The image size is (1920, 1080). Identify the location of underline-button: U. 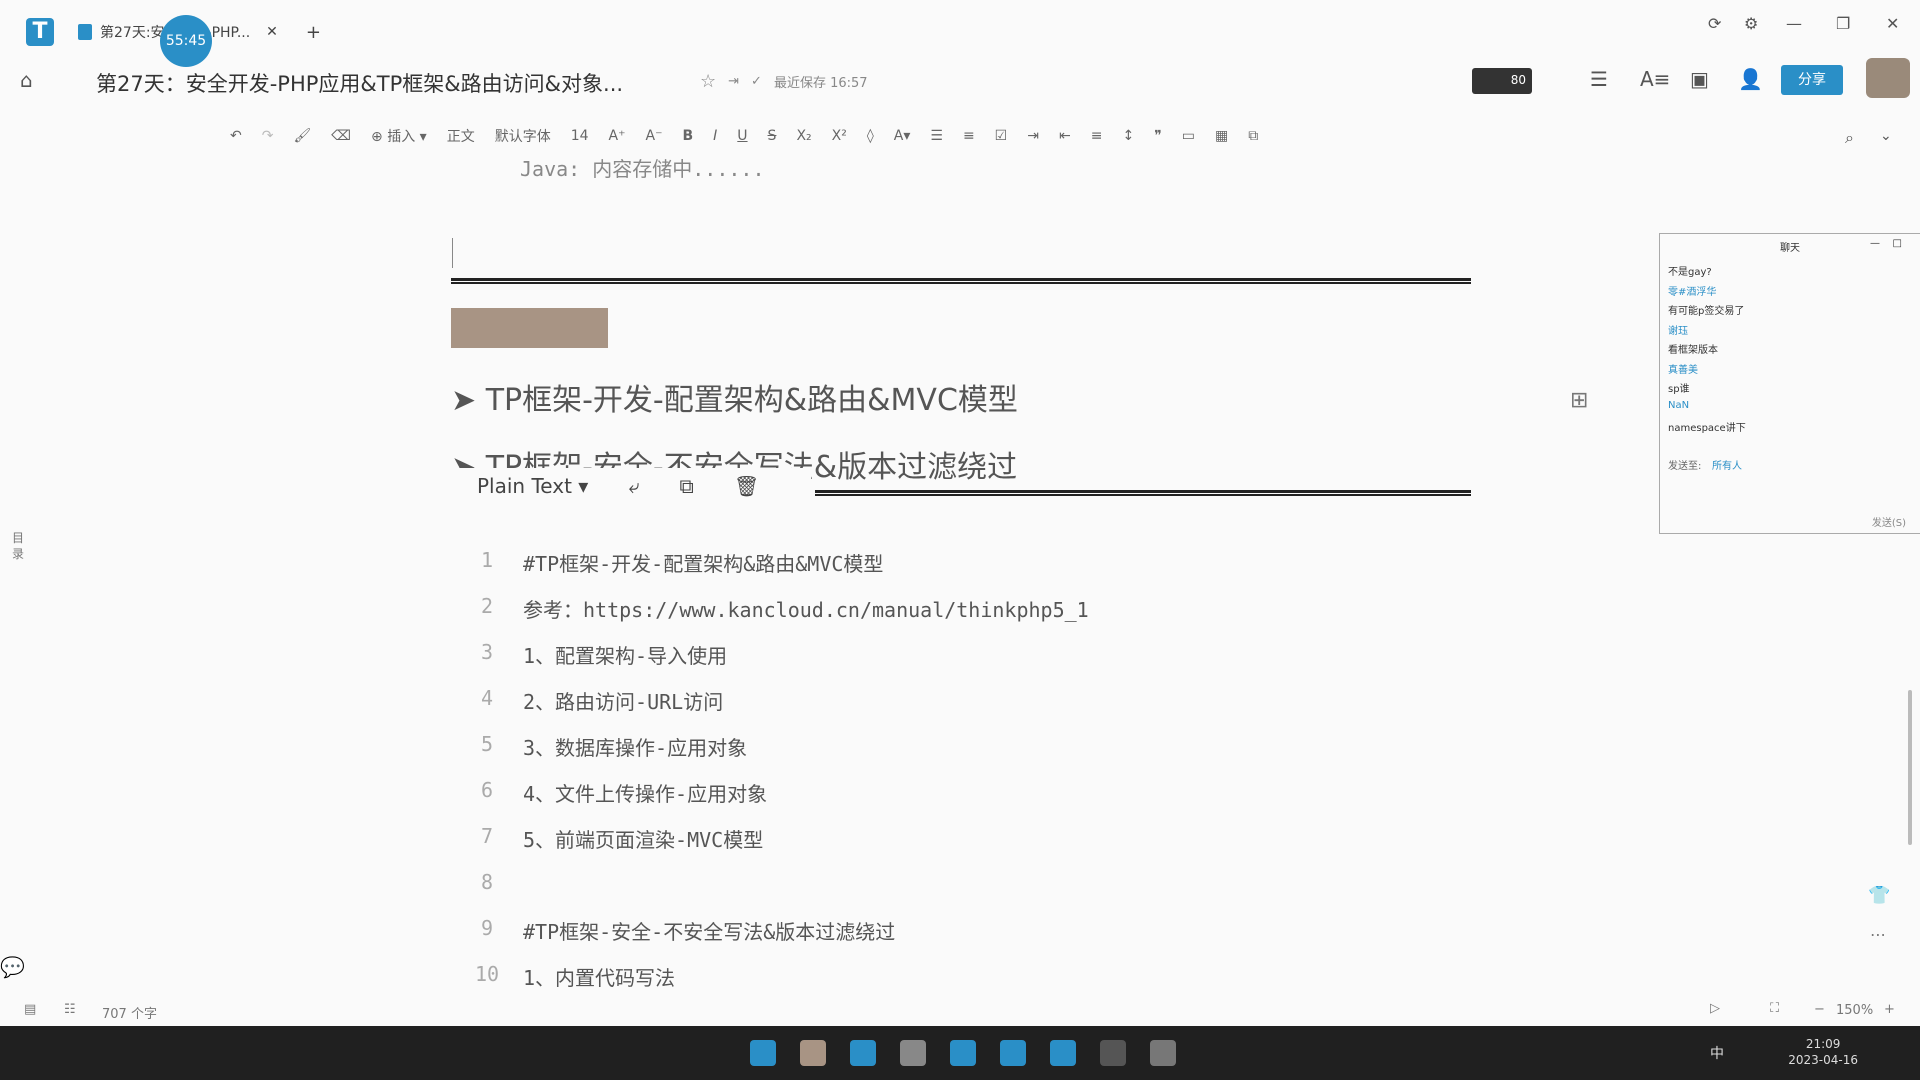
(742, 136).